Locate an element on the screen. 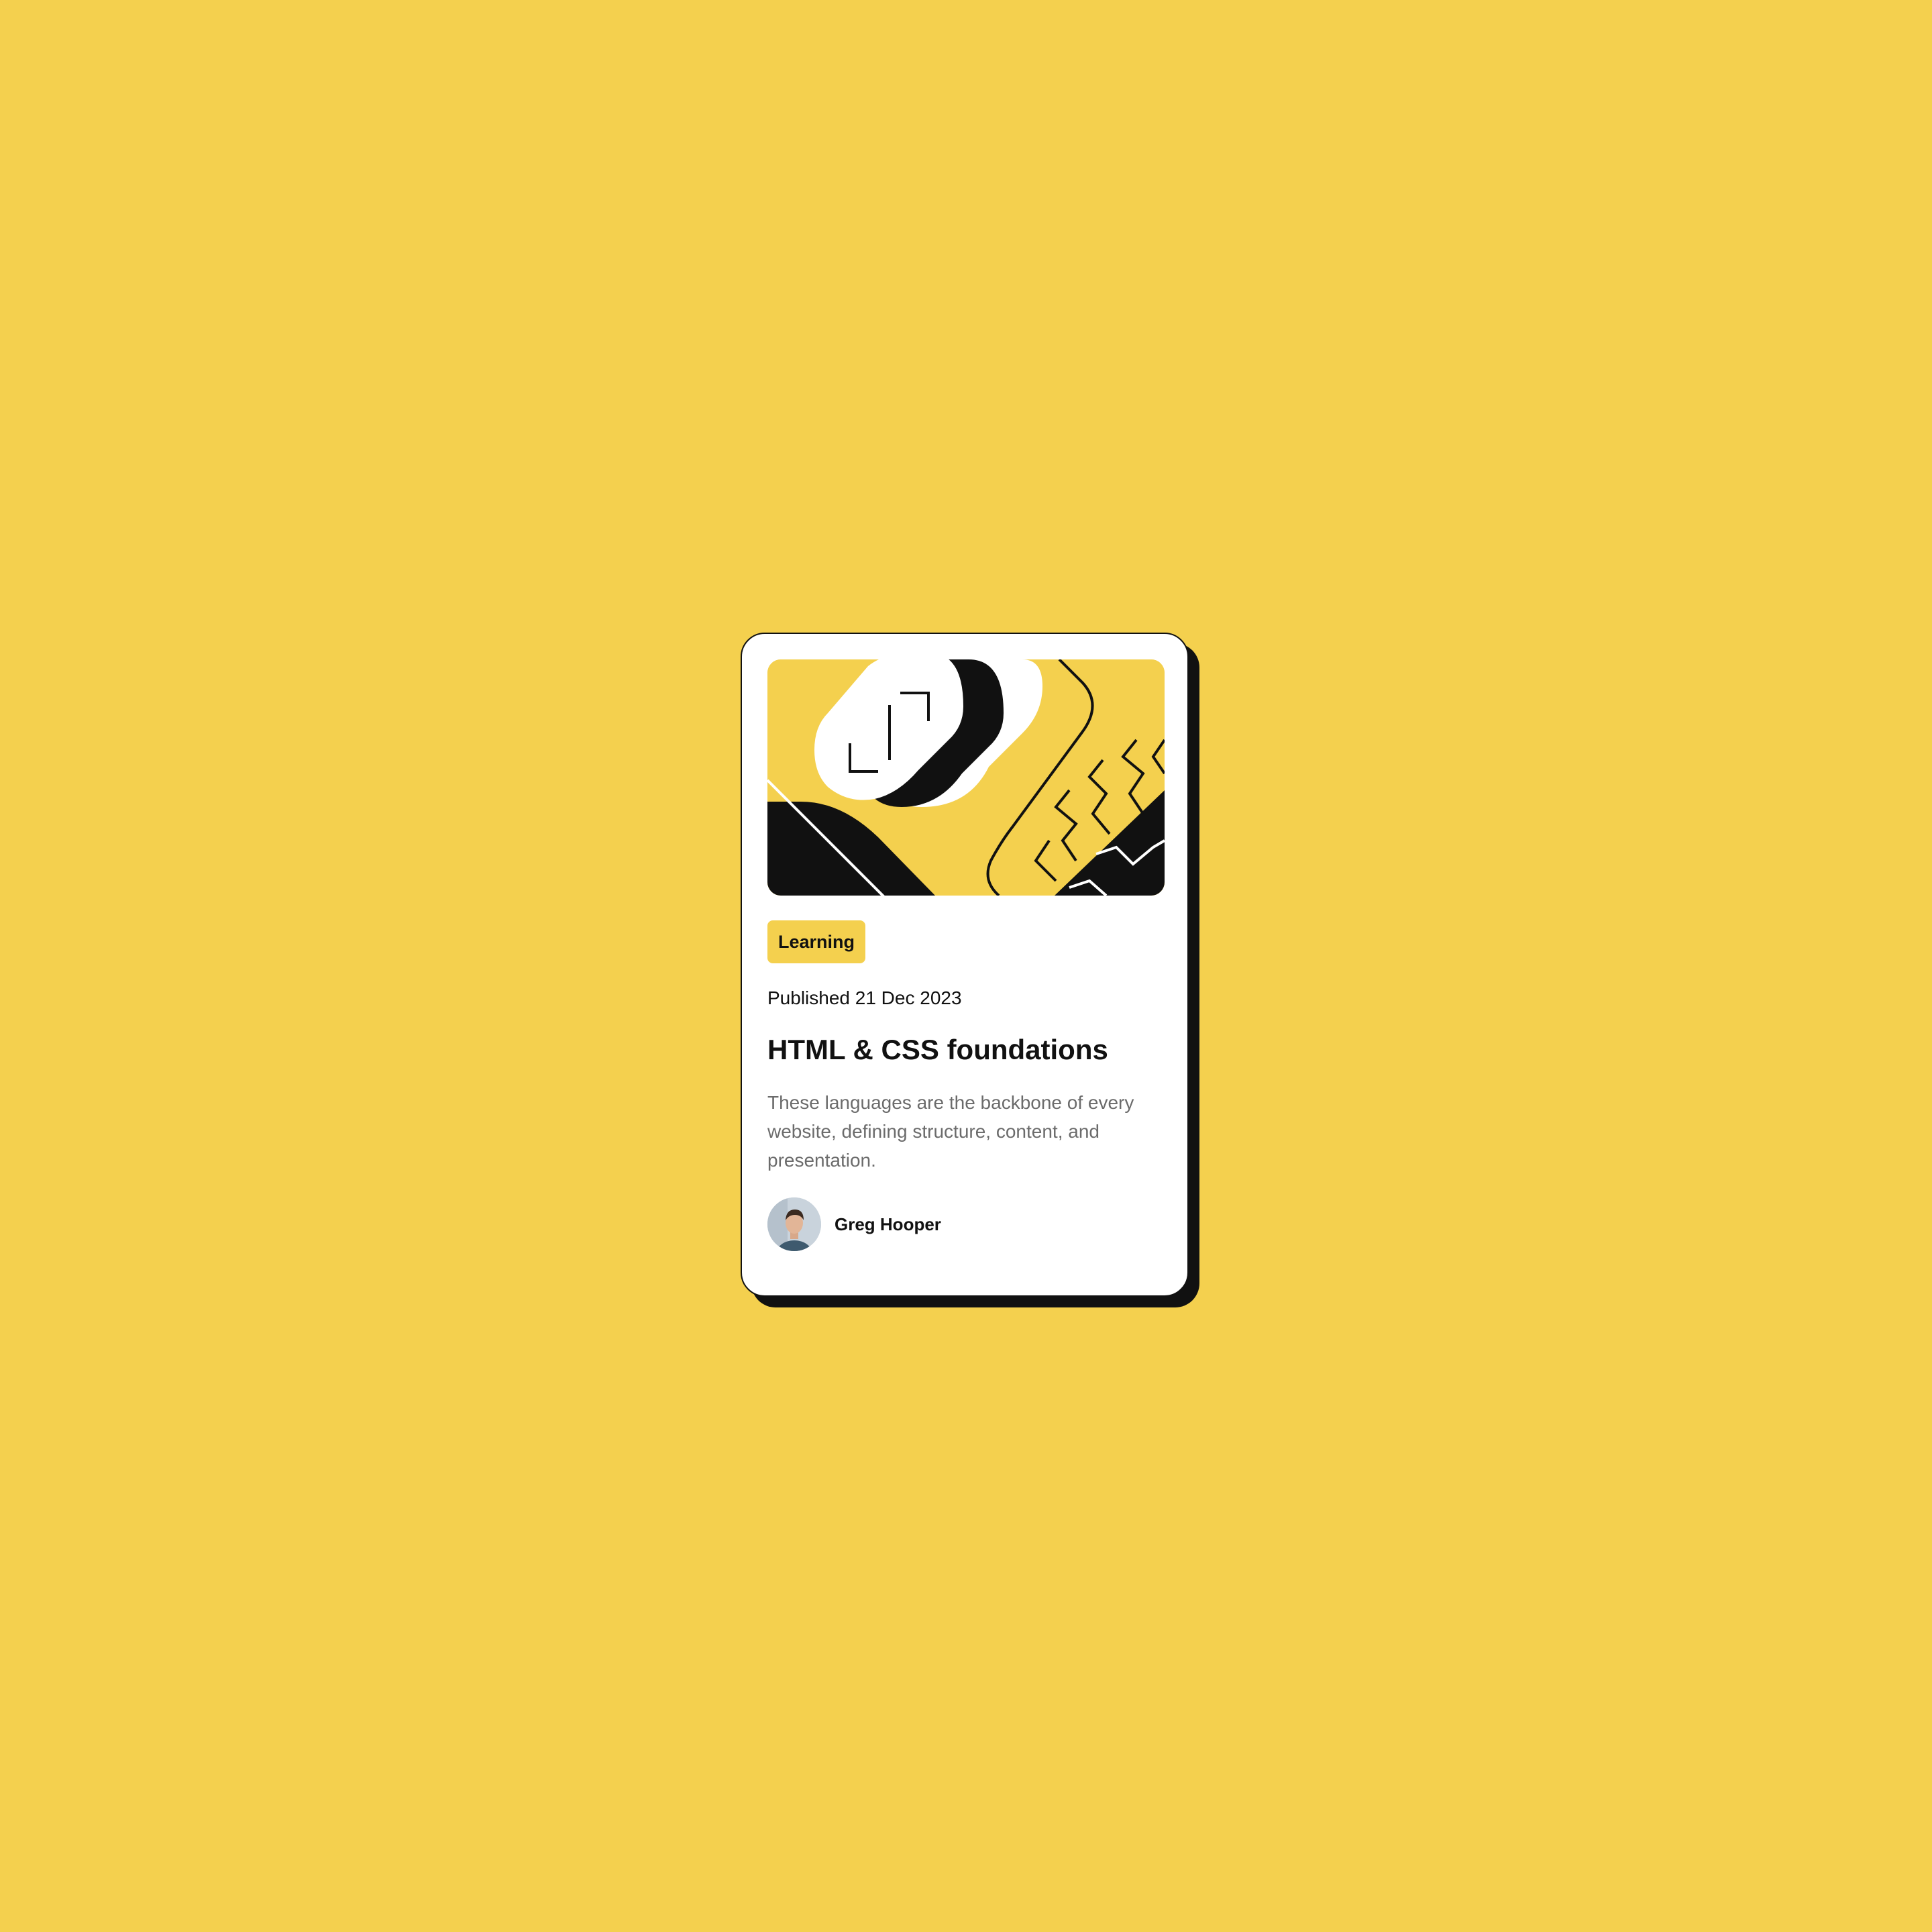  category-tag: Learning is located at coordinates (816, 941).